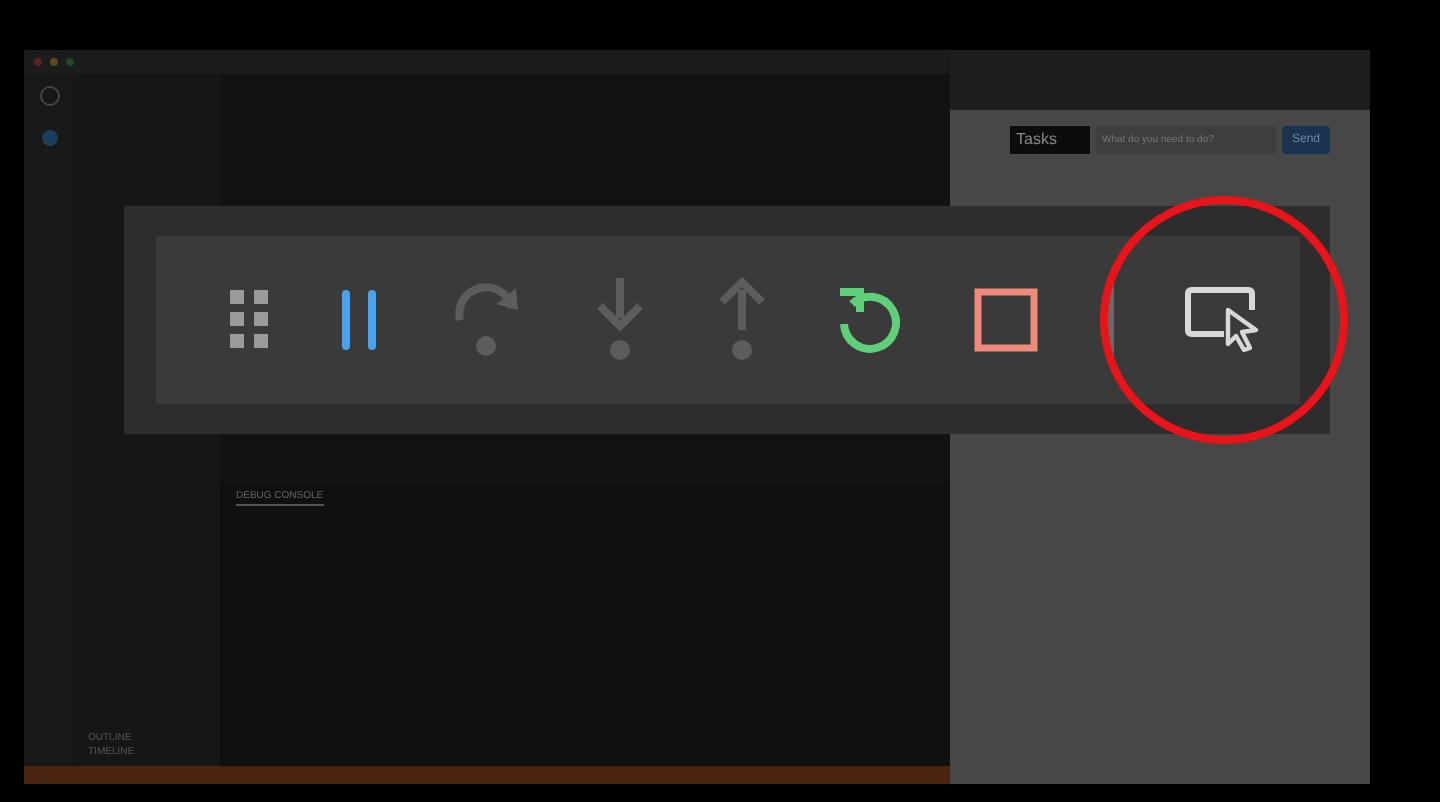 Image resolution: width=1440 pixels, height=802 pixels. I want to click on stop-icon, so click(1006, 320).